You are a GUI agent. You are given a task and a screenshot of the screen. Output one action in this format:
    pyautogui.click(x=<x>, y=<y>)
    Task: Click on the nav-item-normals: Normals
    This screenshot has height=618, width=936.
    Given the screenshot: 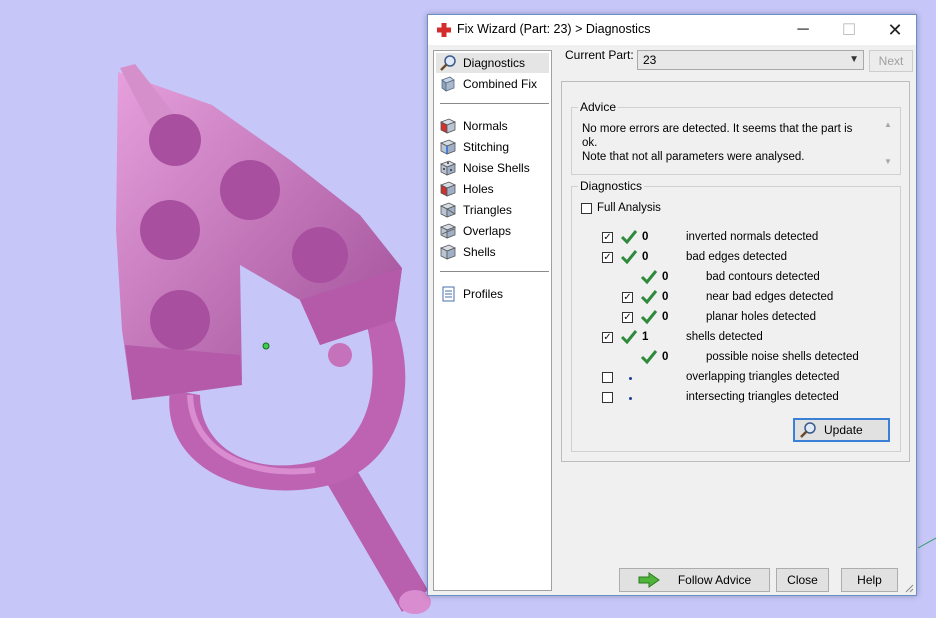 What is the action you would take?
    pyautogui.click(x=492, y=126)
    